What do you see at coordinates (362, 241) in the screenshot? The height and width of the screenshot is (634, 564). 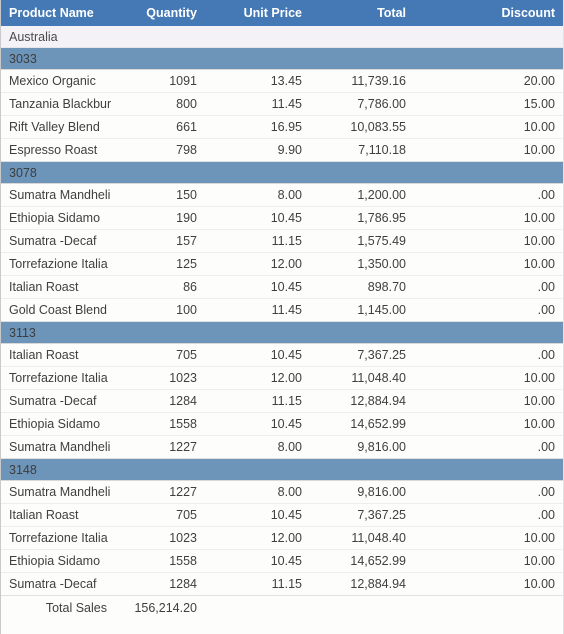 I see `cell-total: 1,575.49` at bounding box center [362, 241].